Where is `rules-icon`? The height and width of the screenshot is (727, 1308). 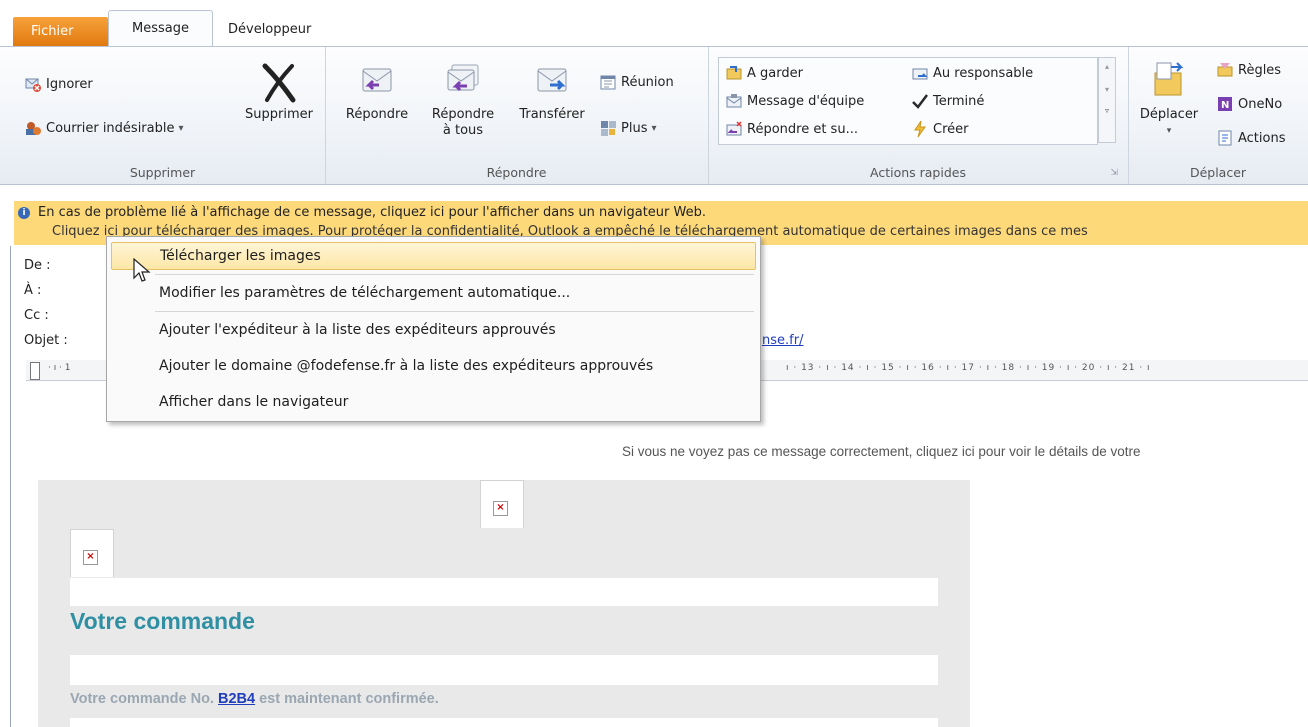 rules-icon is located at coordinates (1225, 70).